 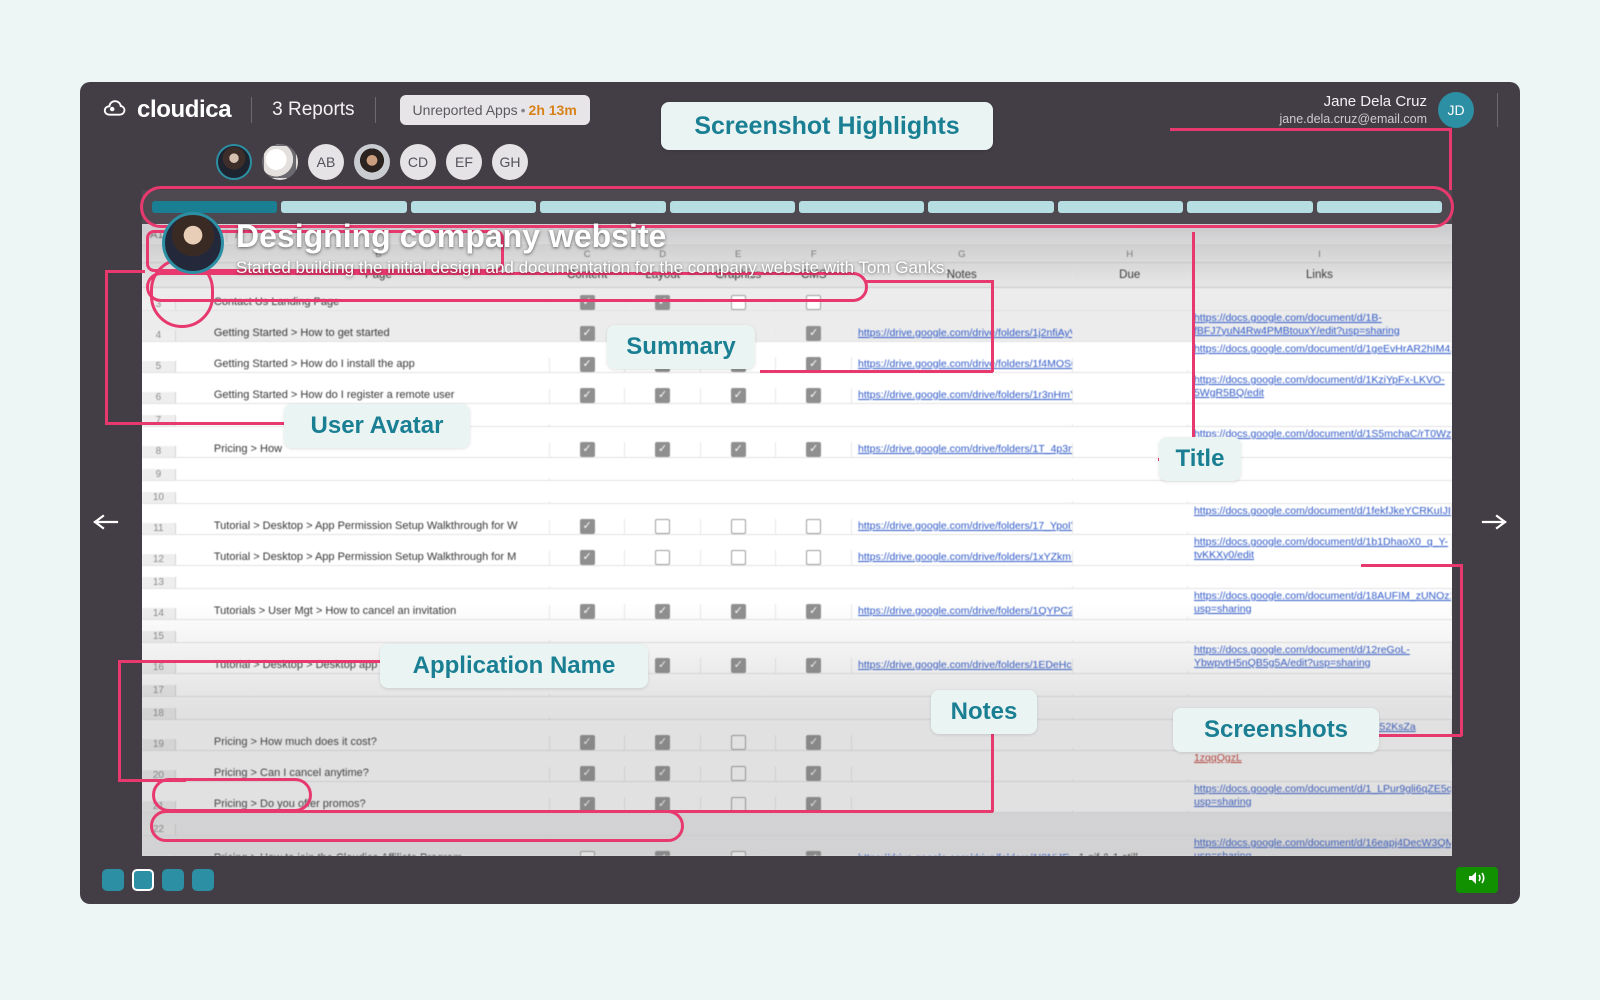 What do you see at coordinates (159, 636) in the screenshot?
I see `row-number: 15` at bounding box center [159, 636].